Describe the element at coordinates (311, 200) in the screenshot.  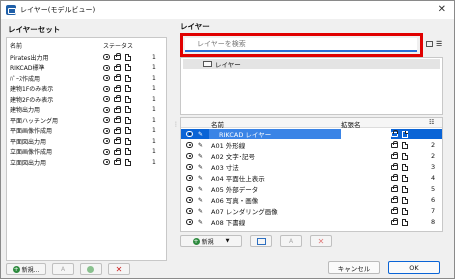
I see `table-row: ✎ A06 写真・画像 6` at that location.